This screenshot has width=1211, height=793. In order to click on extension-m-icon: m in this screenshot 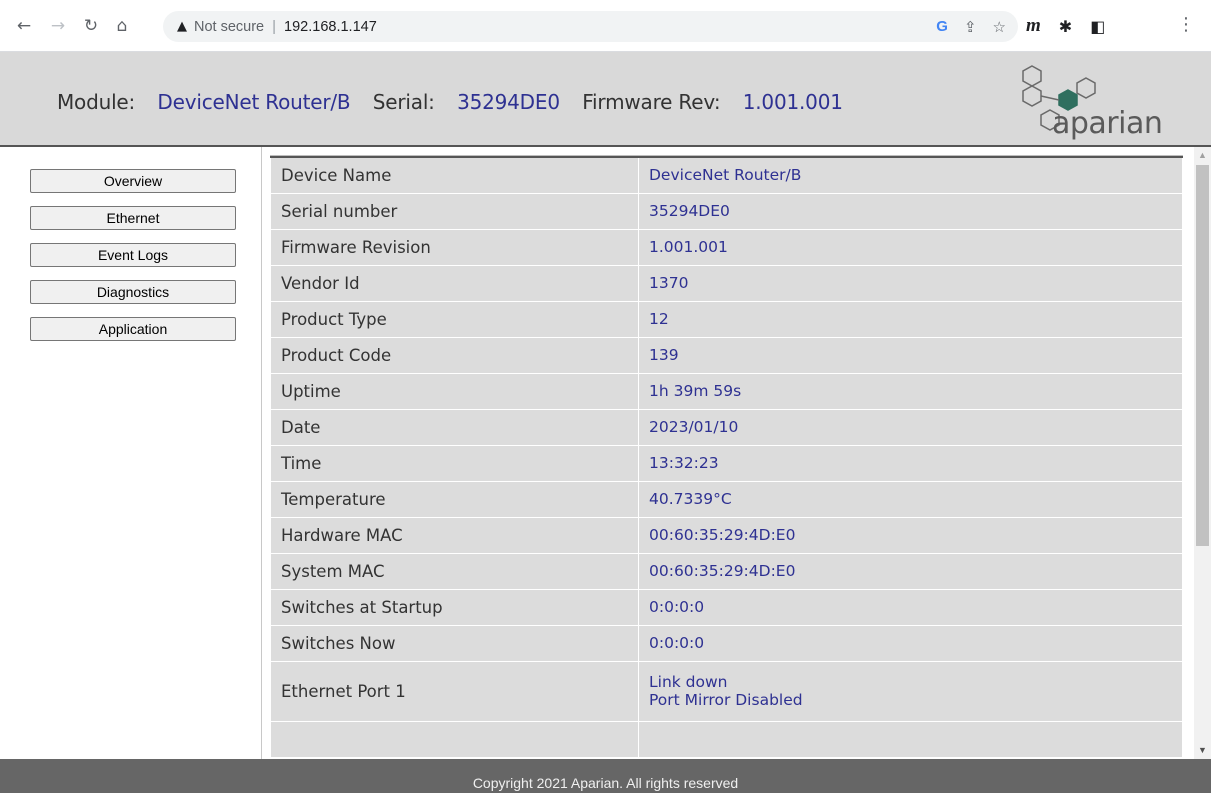, I will do `click(1033, 26)`.